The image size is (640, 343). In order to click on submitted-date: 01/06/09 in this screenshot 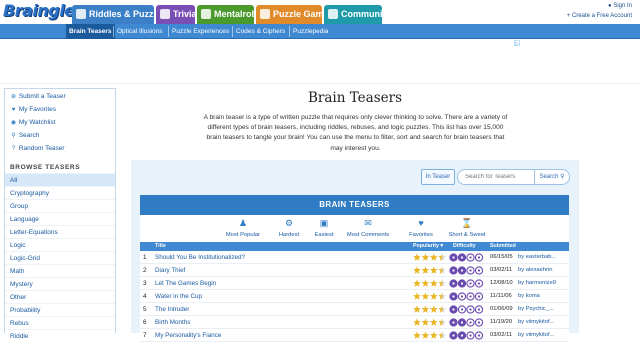, I will do `click(501, 309)`.